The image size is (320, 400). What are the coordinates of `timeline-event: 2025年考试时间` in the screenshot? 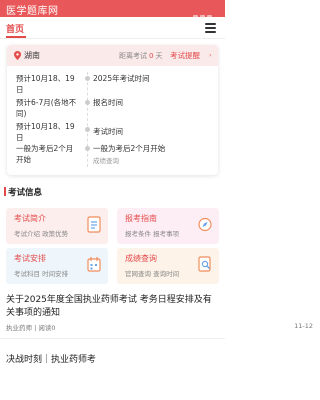 It's located at (121, 78).